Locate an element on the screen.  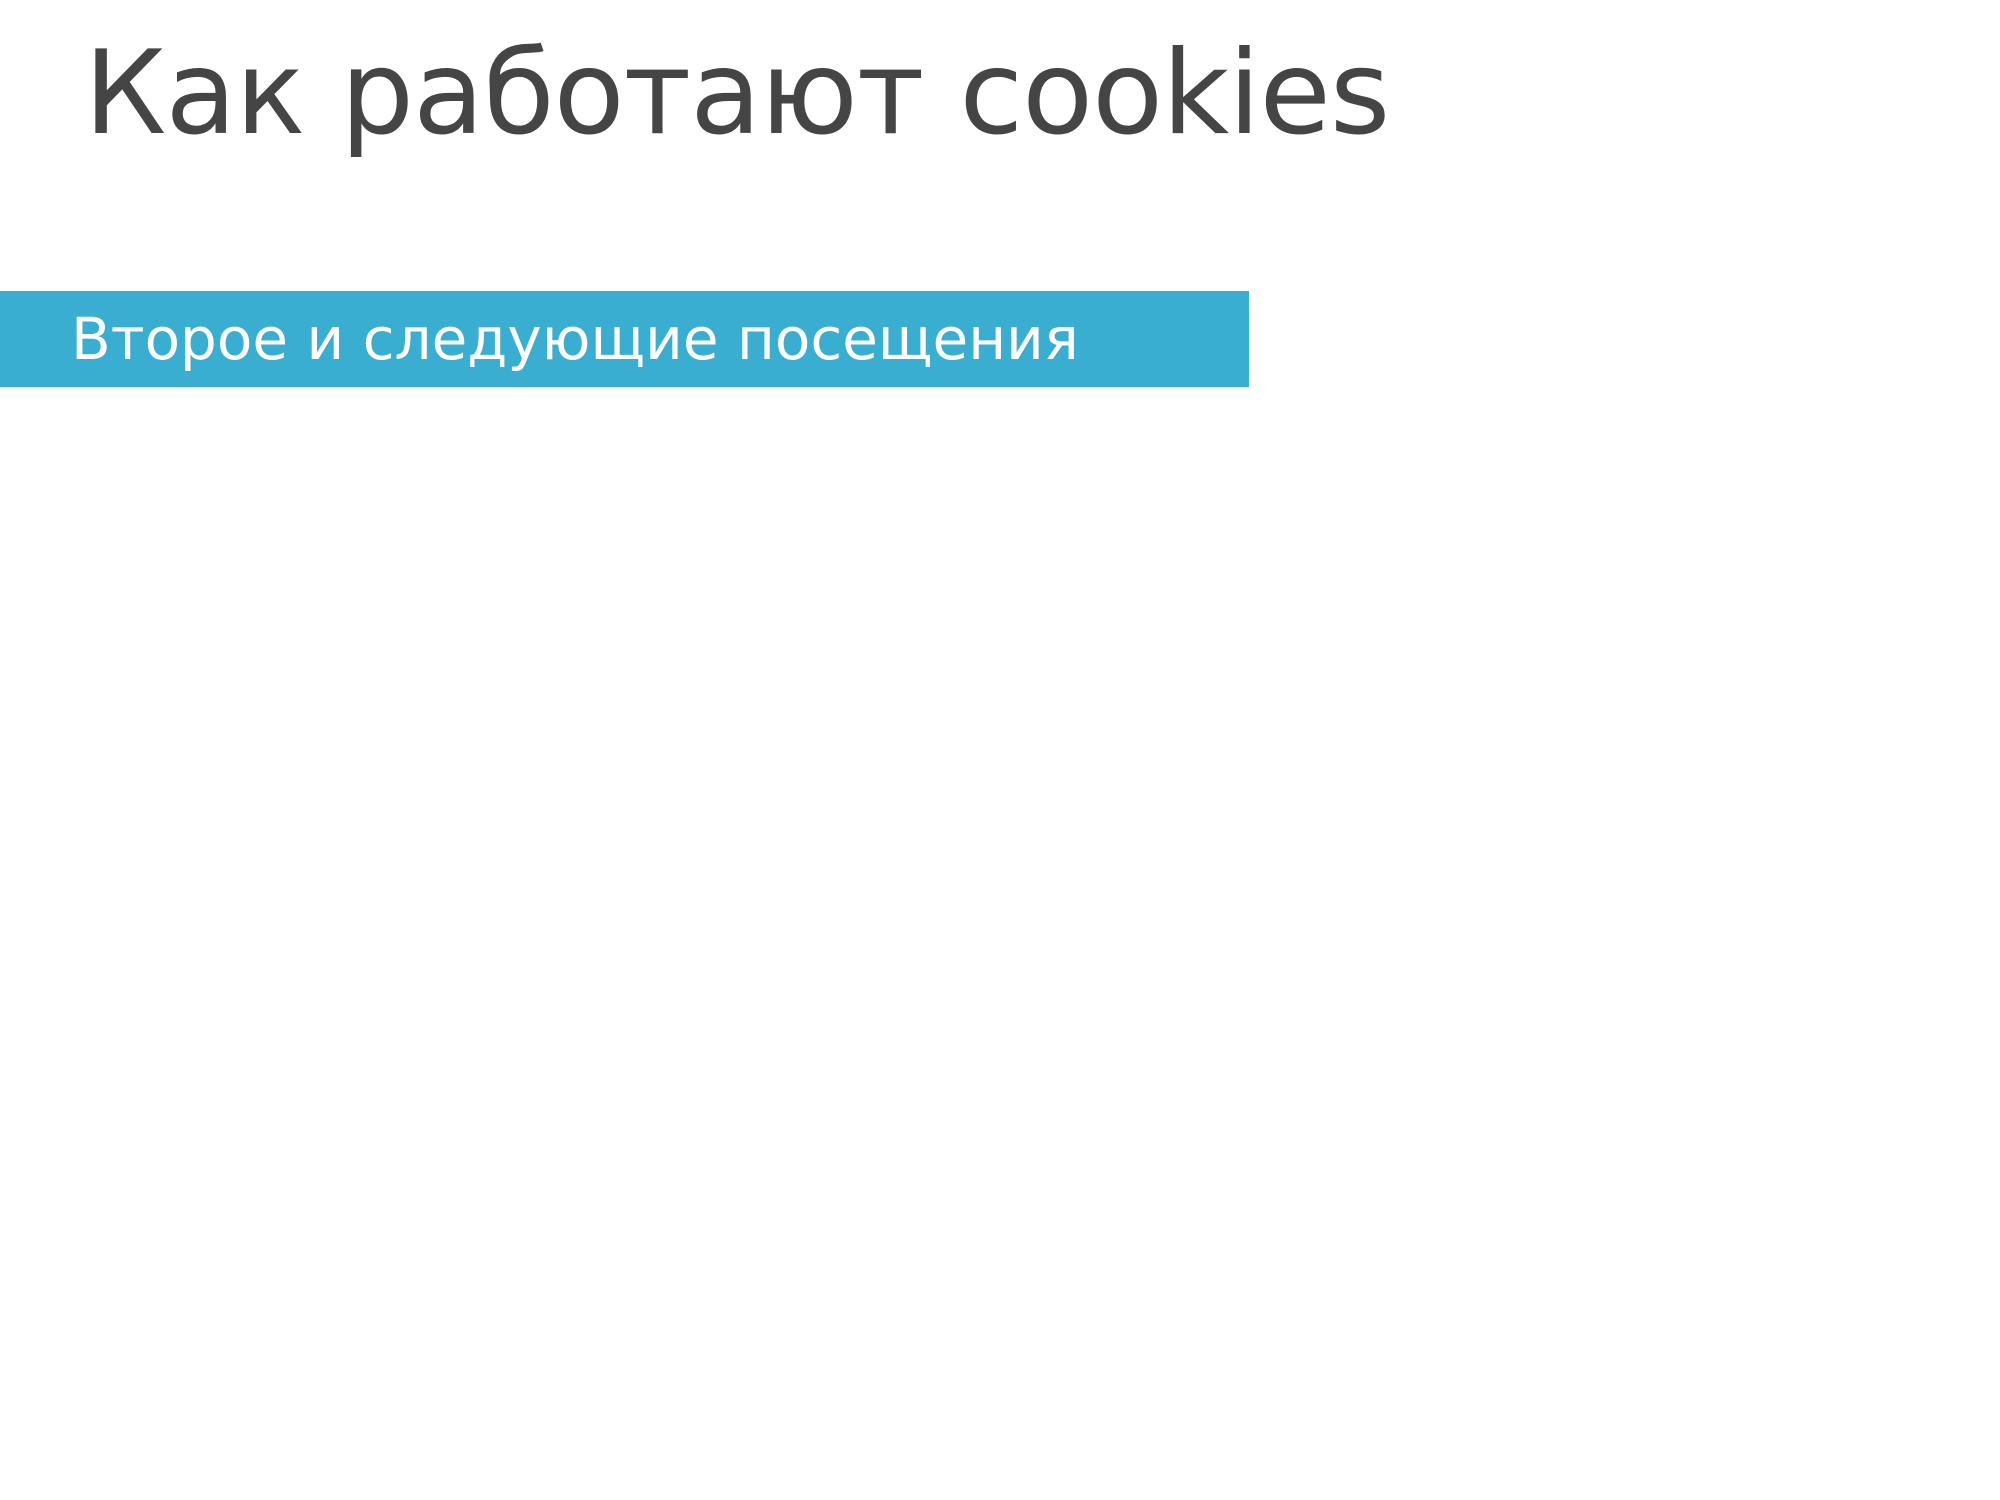
slide-title: Как работают cookies is located at coordinates (737, 93).